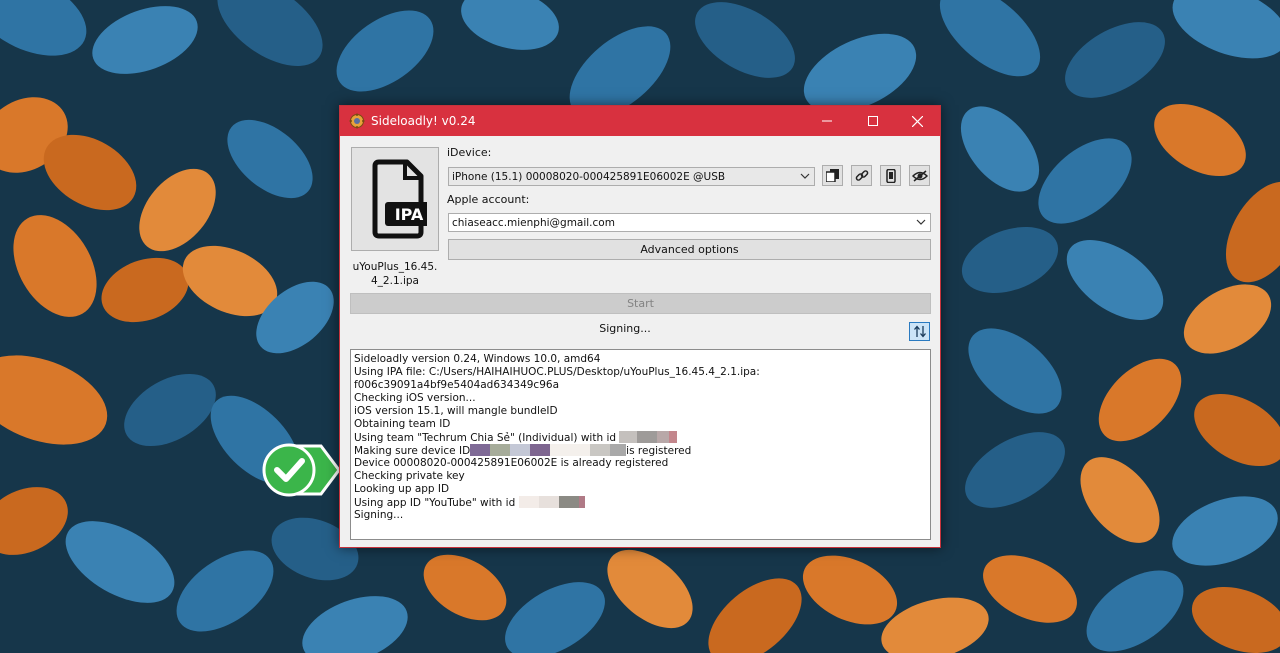 Image resolution: width=1280 pixels, height=653 pixels. Describe the element at coordinates (642, 502) in the screenshot. I see `log-line: Using app ID "YouTube" with id` at that location.